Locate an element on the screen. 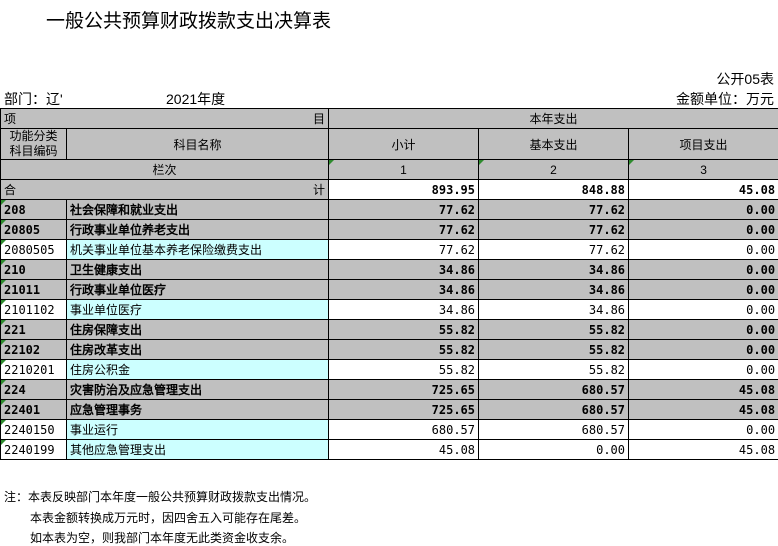  table-row: 208社会保障和就业支出77.6277.620.00 is located at coordinates (389, 210).